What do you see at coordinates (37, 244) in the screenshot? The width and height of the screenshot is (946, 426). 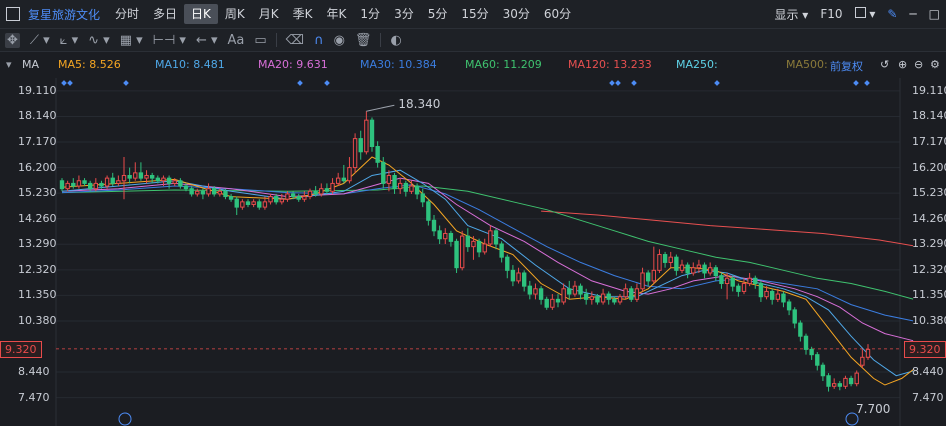 I see `y-tick-left: 13.290` at bounding box center [37, 244].